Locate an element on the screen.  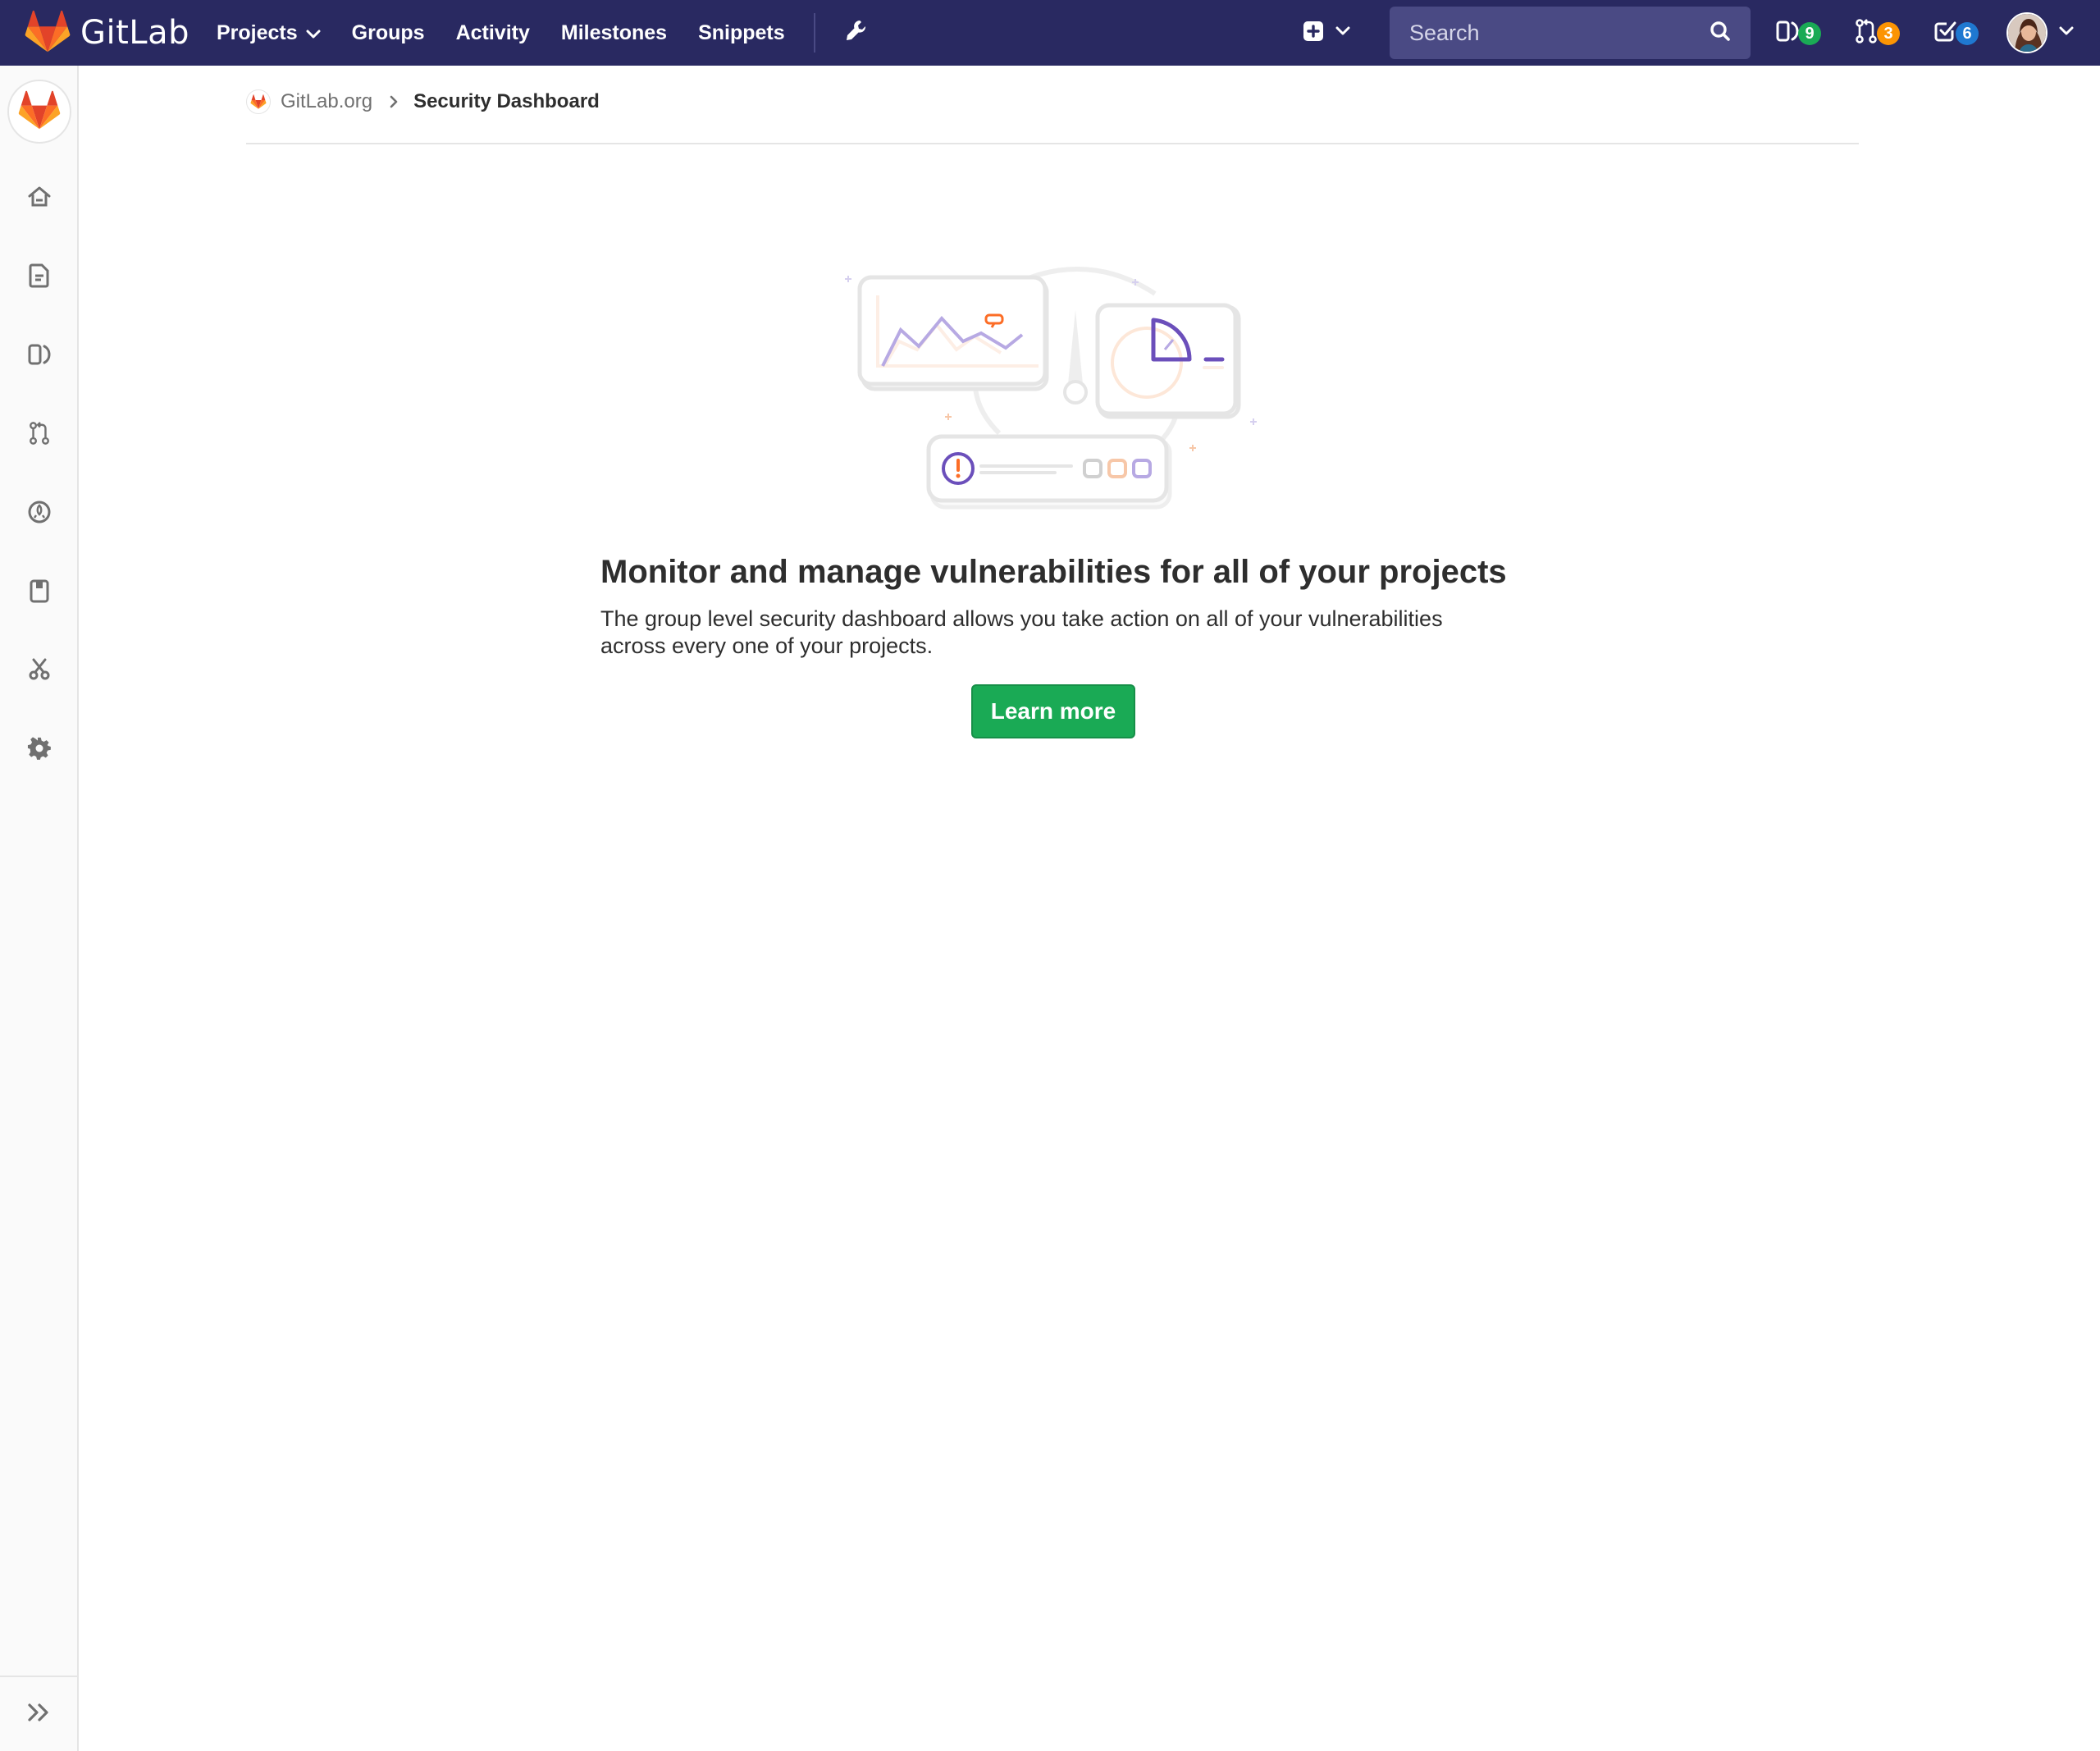
nav-divider is located at coordinates (814, 33).